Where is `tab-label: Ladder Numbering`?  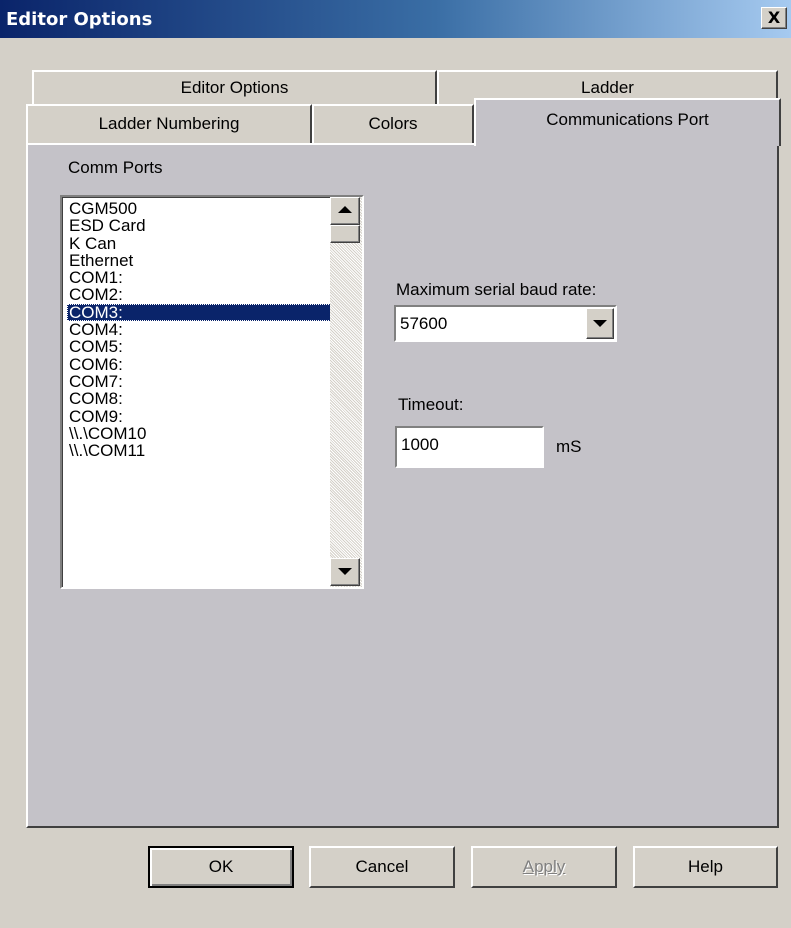 tab-label: Ladder Numbering is located at coordinates (169, 123).